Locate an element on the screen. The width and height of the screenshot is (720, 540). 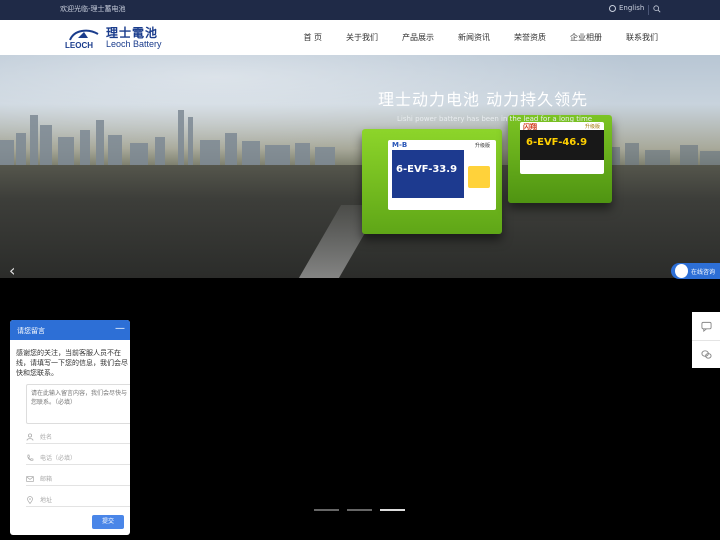
minimize-icon: — is located at coordinates (120, 328).